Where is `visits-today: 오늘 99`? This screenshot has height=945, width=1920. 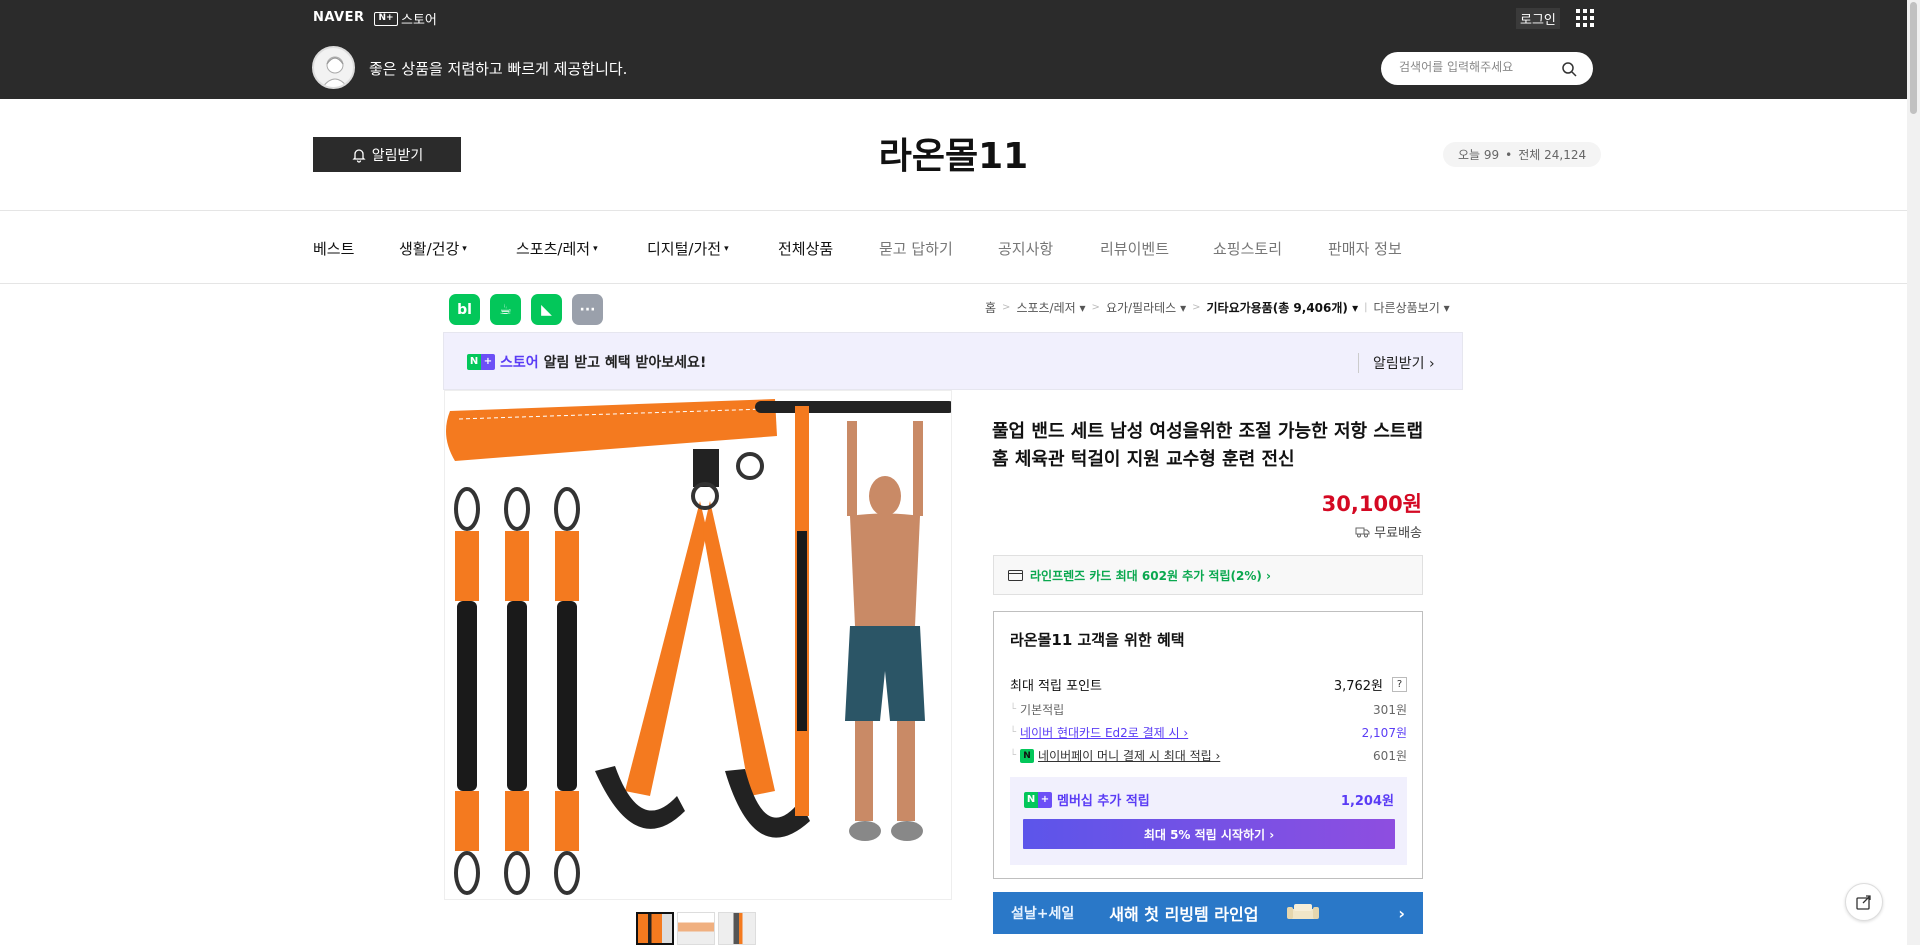
visits-today: 오늘 99 is located at coordinates (1479, 155).